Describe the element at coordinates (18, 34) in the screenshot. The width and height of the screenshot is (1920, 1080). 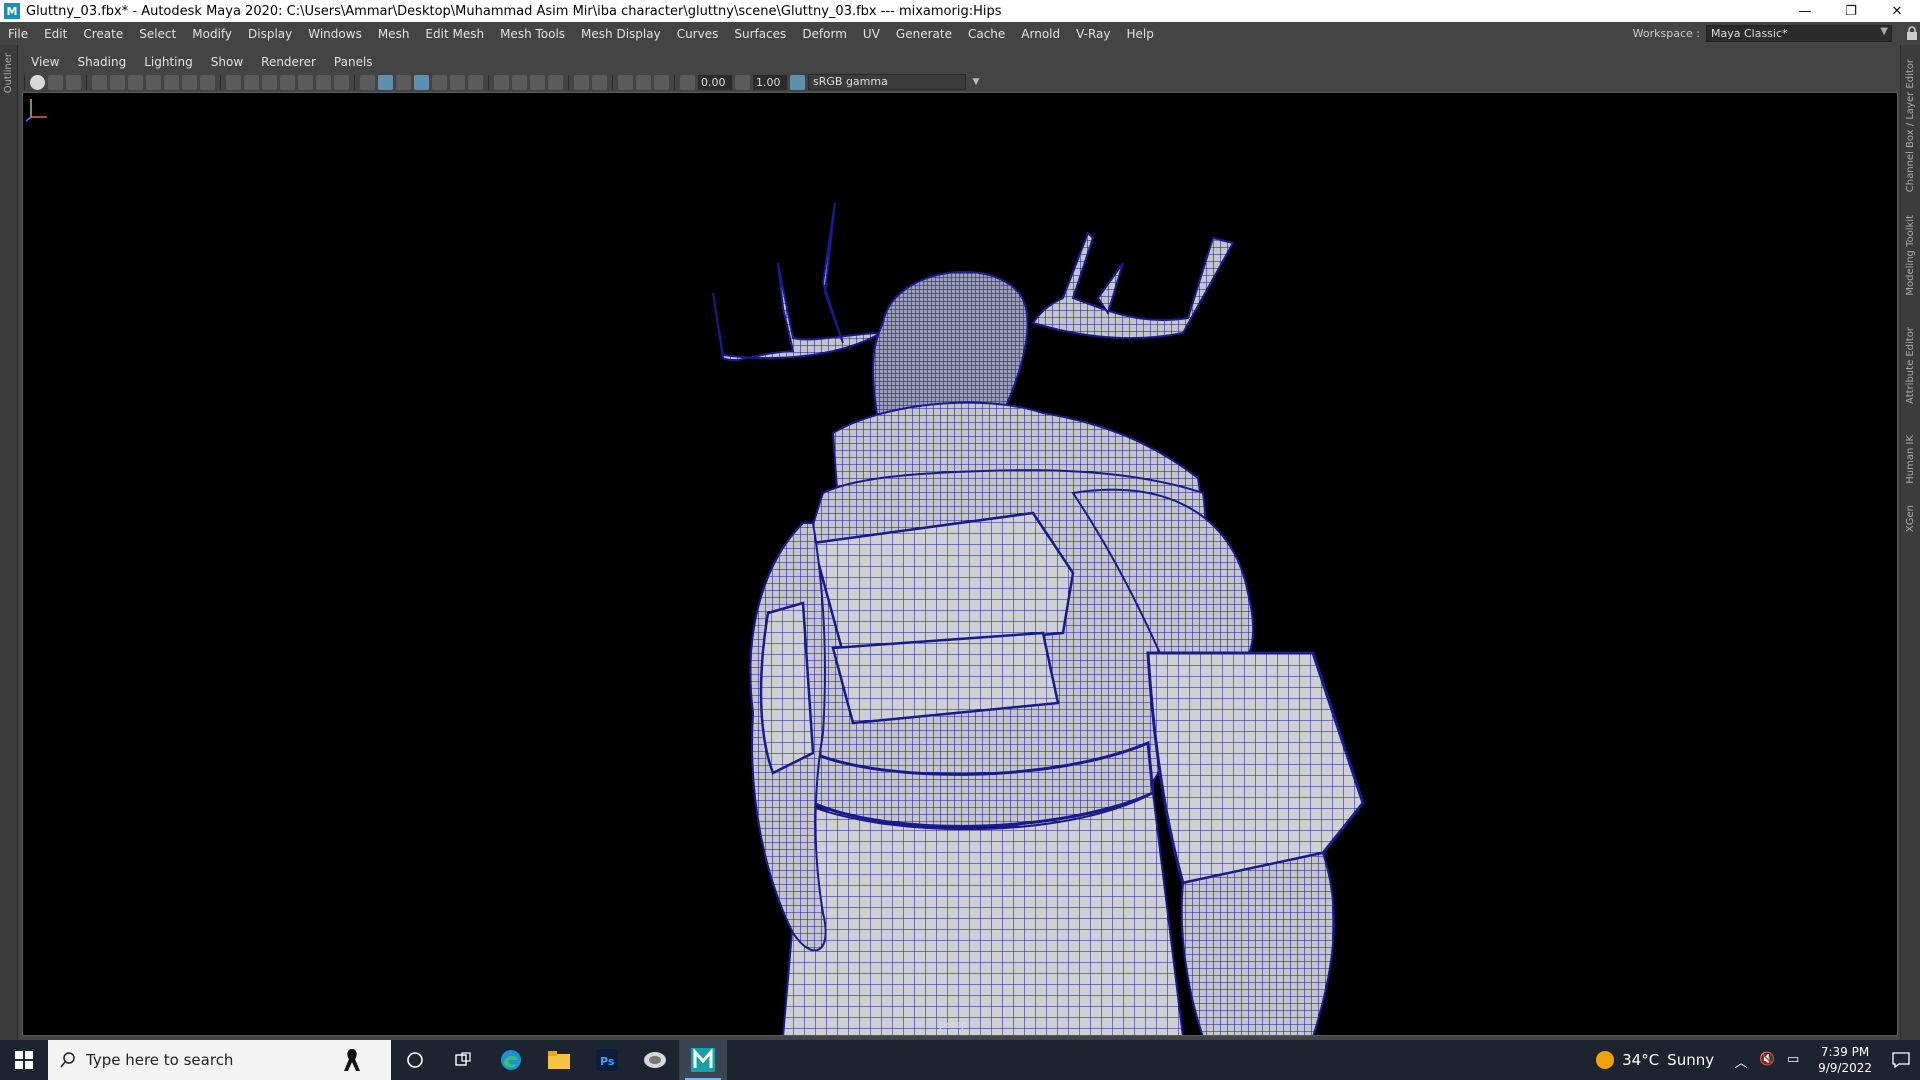
I see `menu-file: File` at that location.